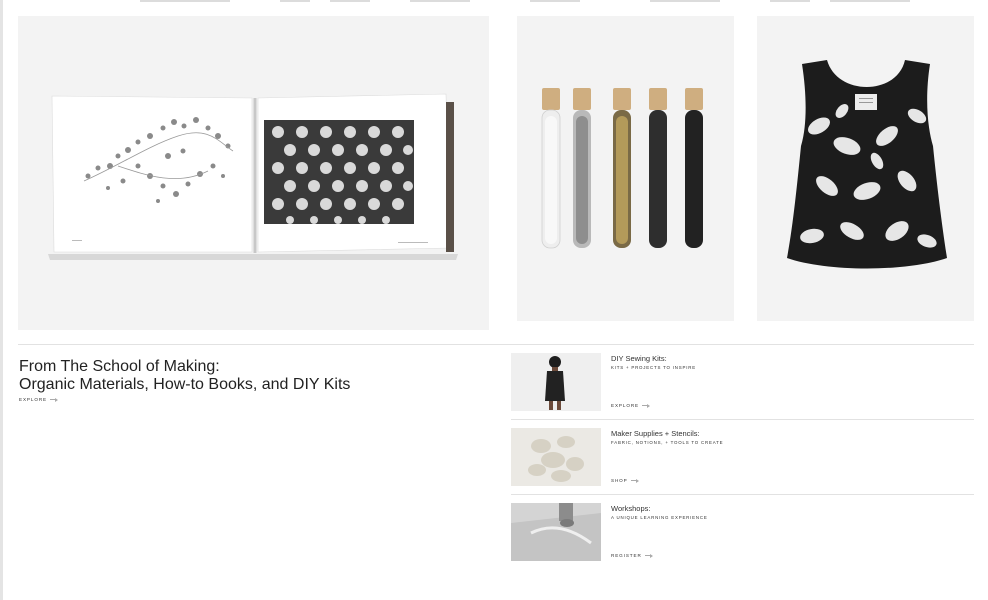 The height and width of the screenshot is (600, 988). Describe the element at coordinates (659, 517) in the screenshot. I see `promo-subtitle: A UNIQUE LEARNING EXPERIENCE` at that location.